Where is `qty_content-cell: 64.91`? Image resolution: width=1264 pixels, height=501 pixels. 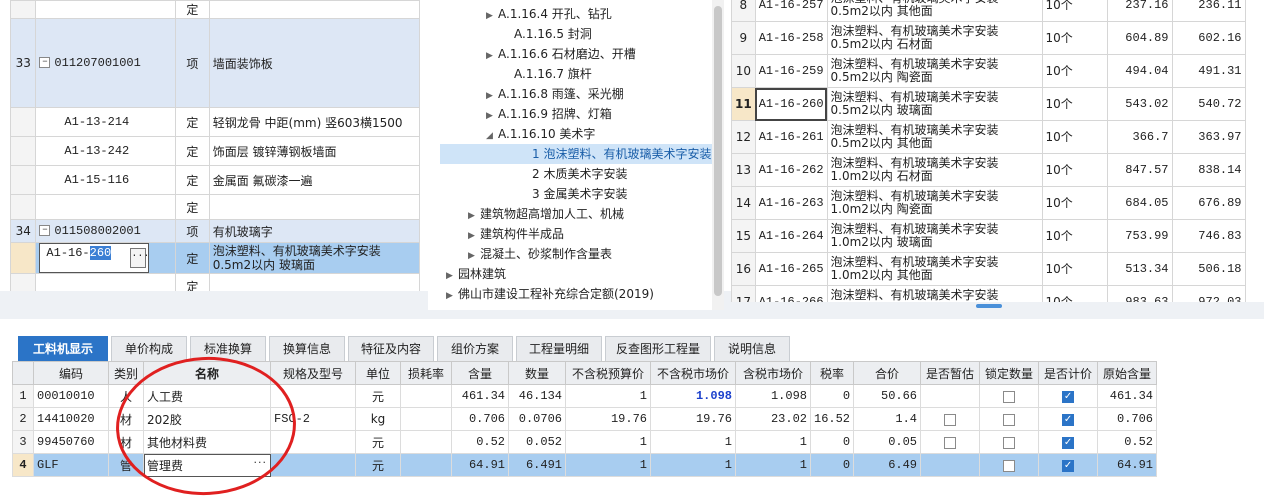 qty_content-cell: 64.91 is located at coordinates (480, 465).